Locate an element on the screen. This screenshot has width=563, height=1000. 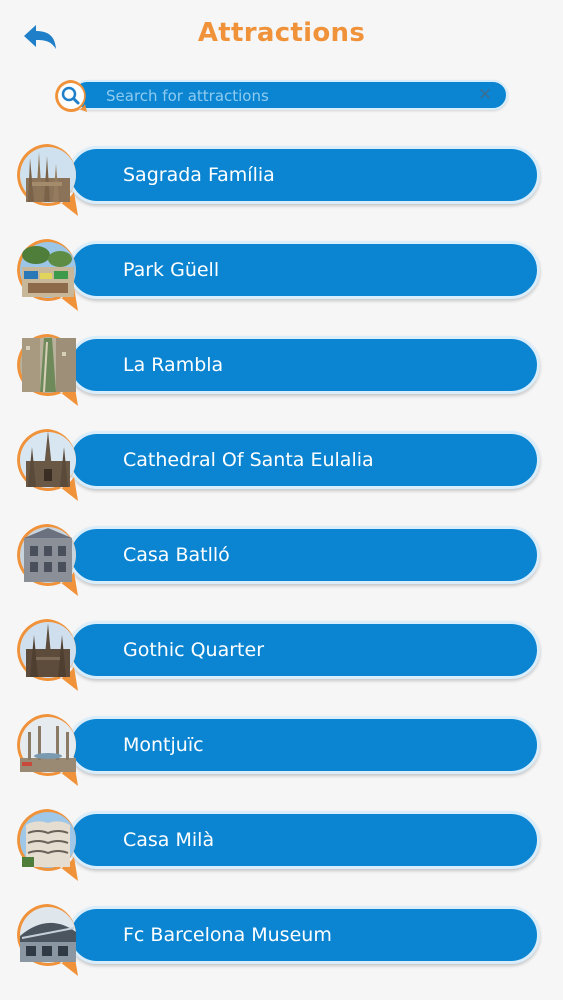
list-item-park-guell: Park Güell is located at coordinates (278, 275).